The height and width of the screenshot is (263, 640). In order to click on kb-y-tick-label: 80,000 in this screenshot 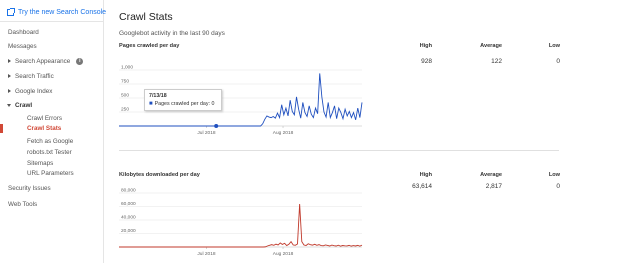, I will do `click(128, 191)`.